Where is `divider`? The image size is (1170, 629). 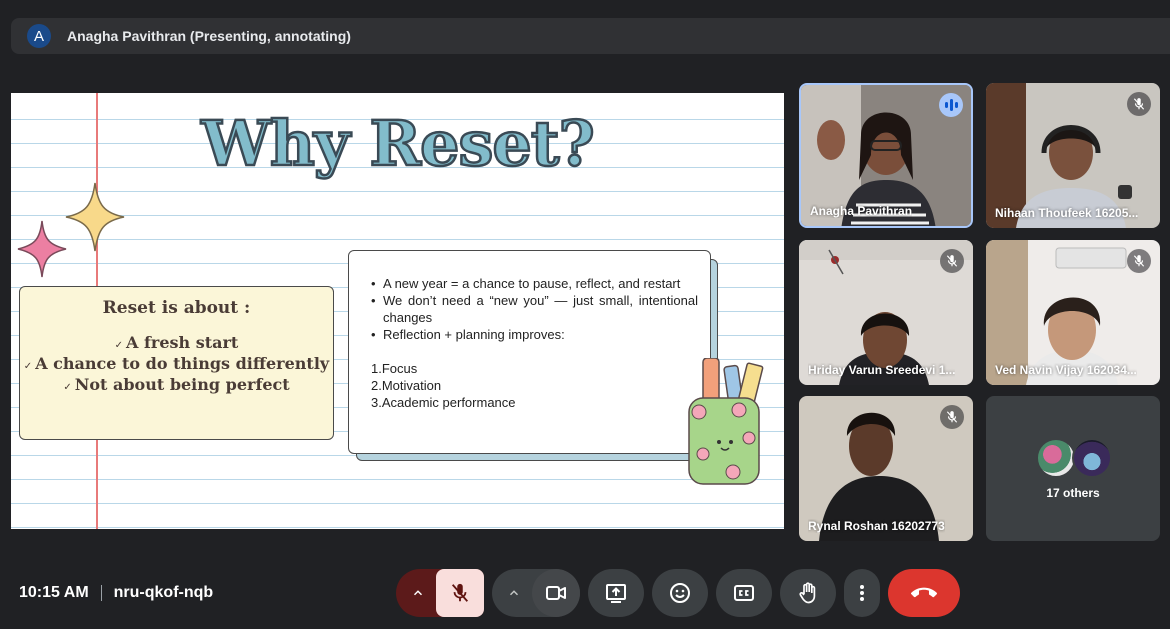
divider is located at coordinates (101, 593).